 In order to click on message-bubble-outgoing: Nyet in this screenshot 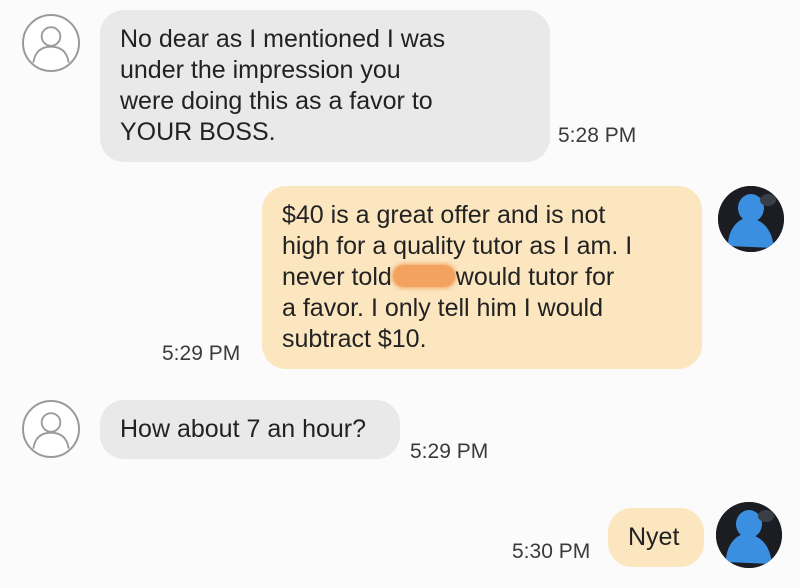, I will do `click(656, 537)`.